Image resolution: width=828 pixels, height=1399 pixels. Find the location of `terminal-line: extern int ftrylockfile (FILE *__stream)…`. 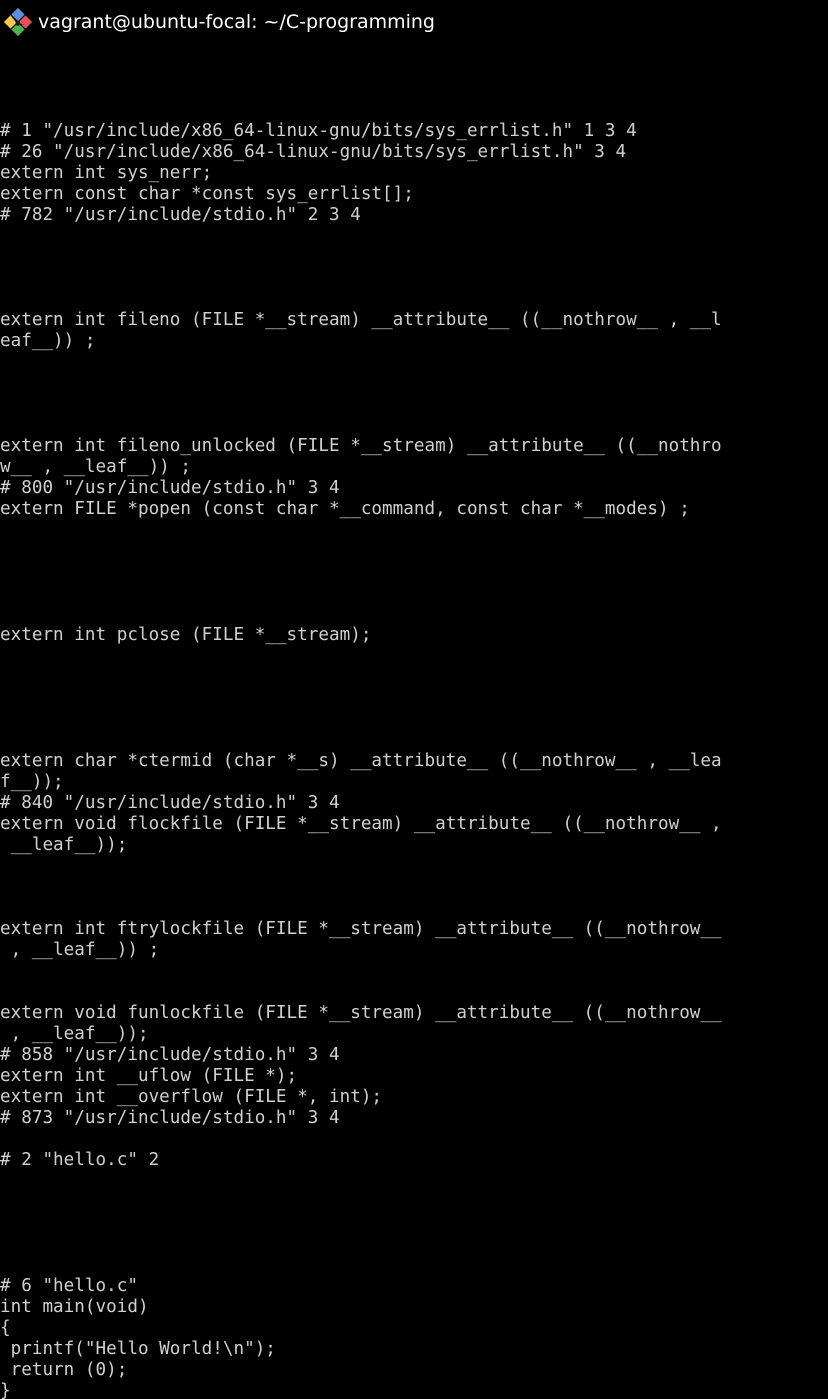

terminal-line: extern int ftrylockfile (FILE *__stream)… is located at coordinates (361, 929).